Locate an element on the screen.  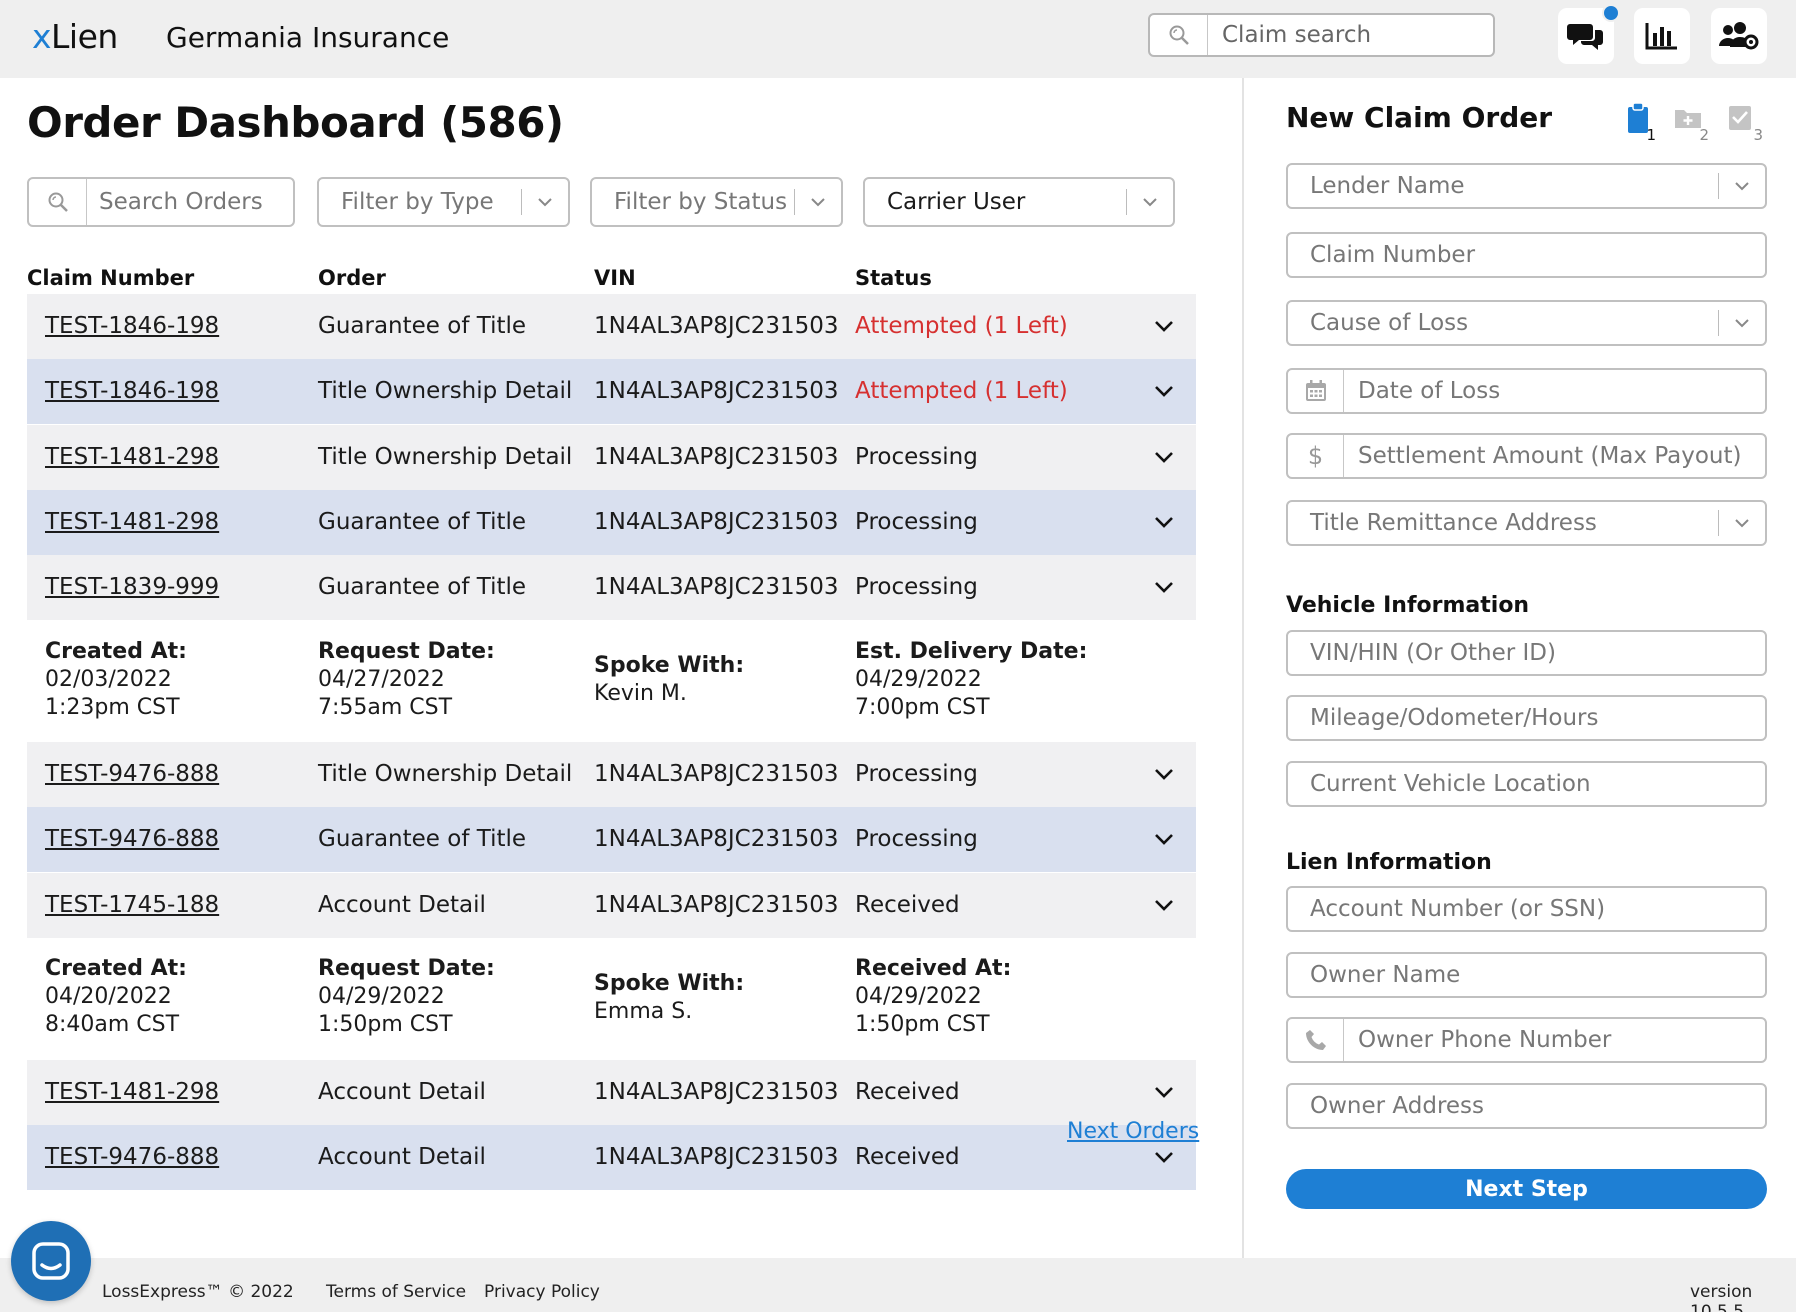
claim-number-link: TEST-1839-999 is located at coordinates (132, 587).